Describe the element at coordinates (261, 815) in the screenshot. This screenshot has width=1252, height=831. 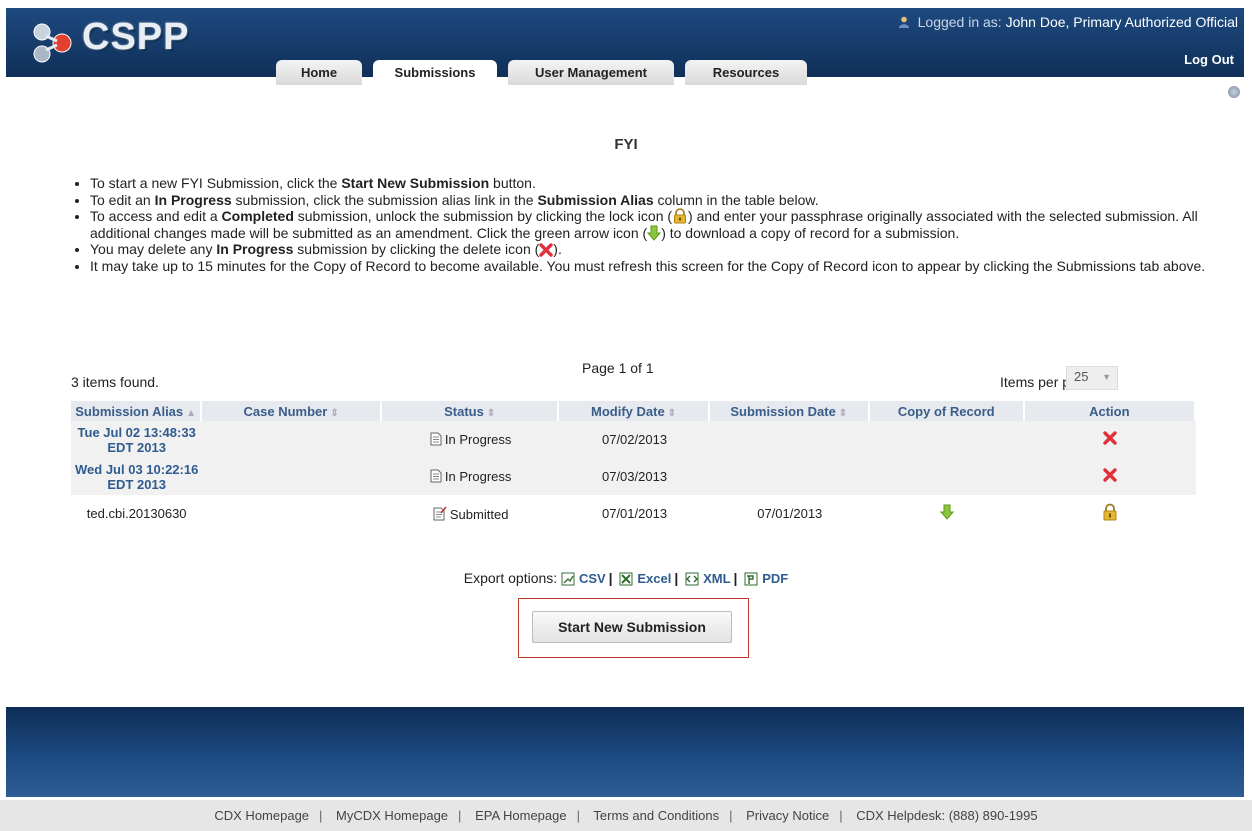
I see `footer-link-cdx-homepage: CDX Homepage` at that location.